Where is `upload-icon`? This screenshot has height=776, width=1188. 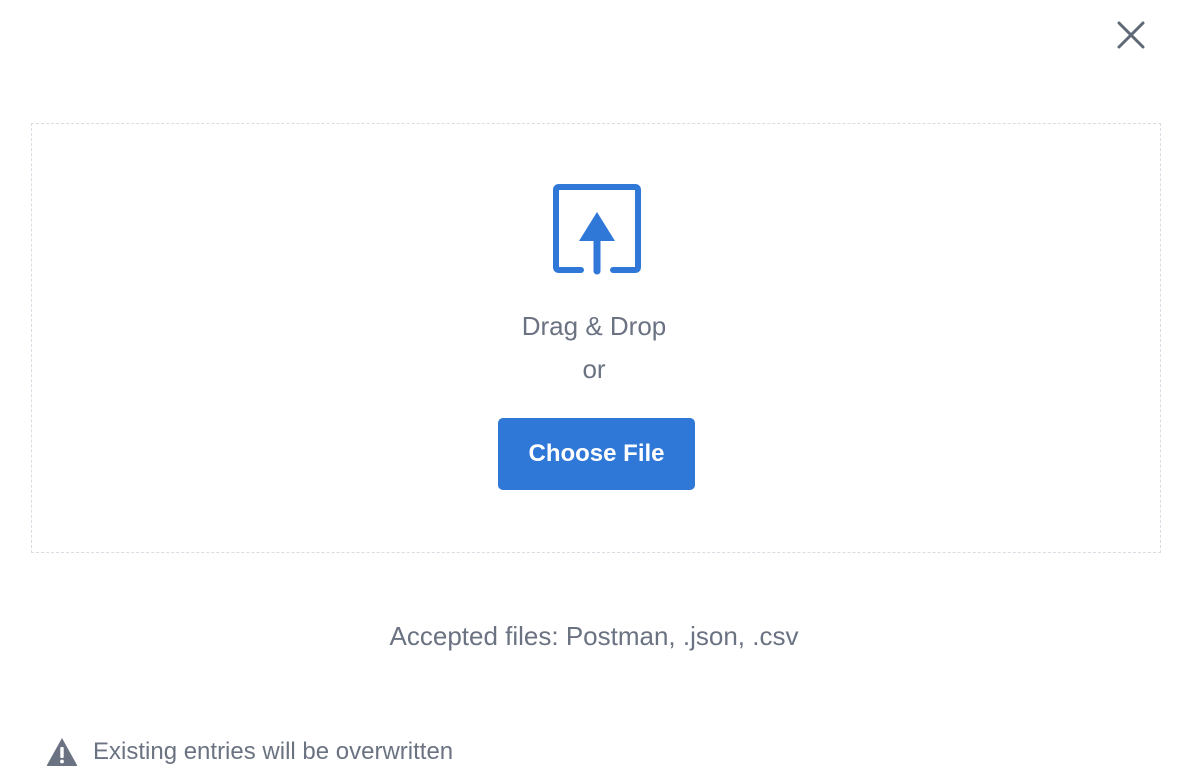
upload-icon is located at coordinates (597, 229).